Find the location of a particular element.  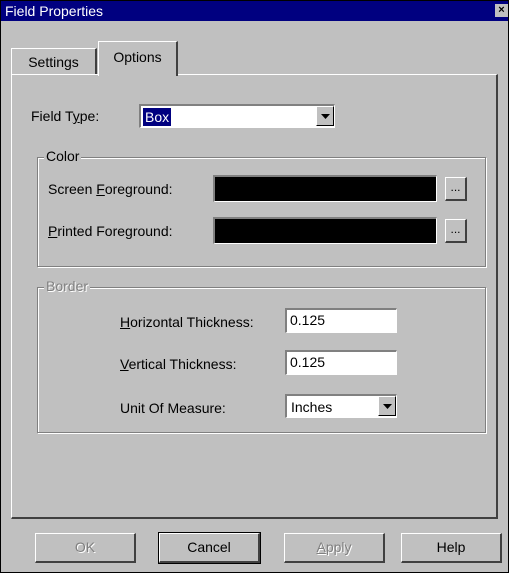

printed-foreground-label: Printed Foreground: is located at coordinates (110, 231).